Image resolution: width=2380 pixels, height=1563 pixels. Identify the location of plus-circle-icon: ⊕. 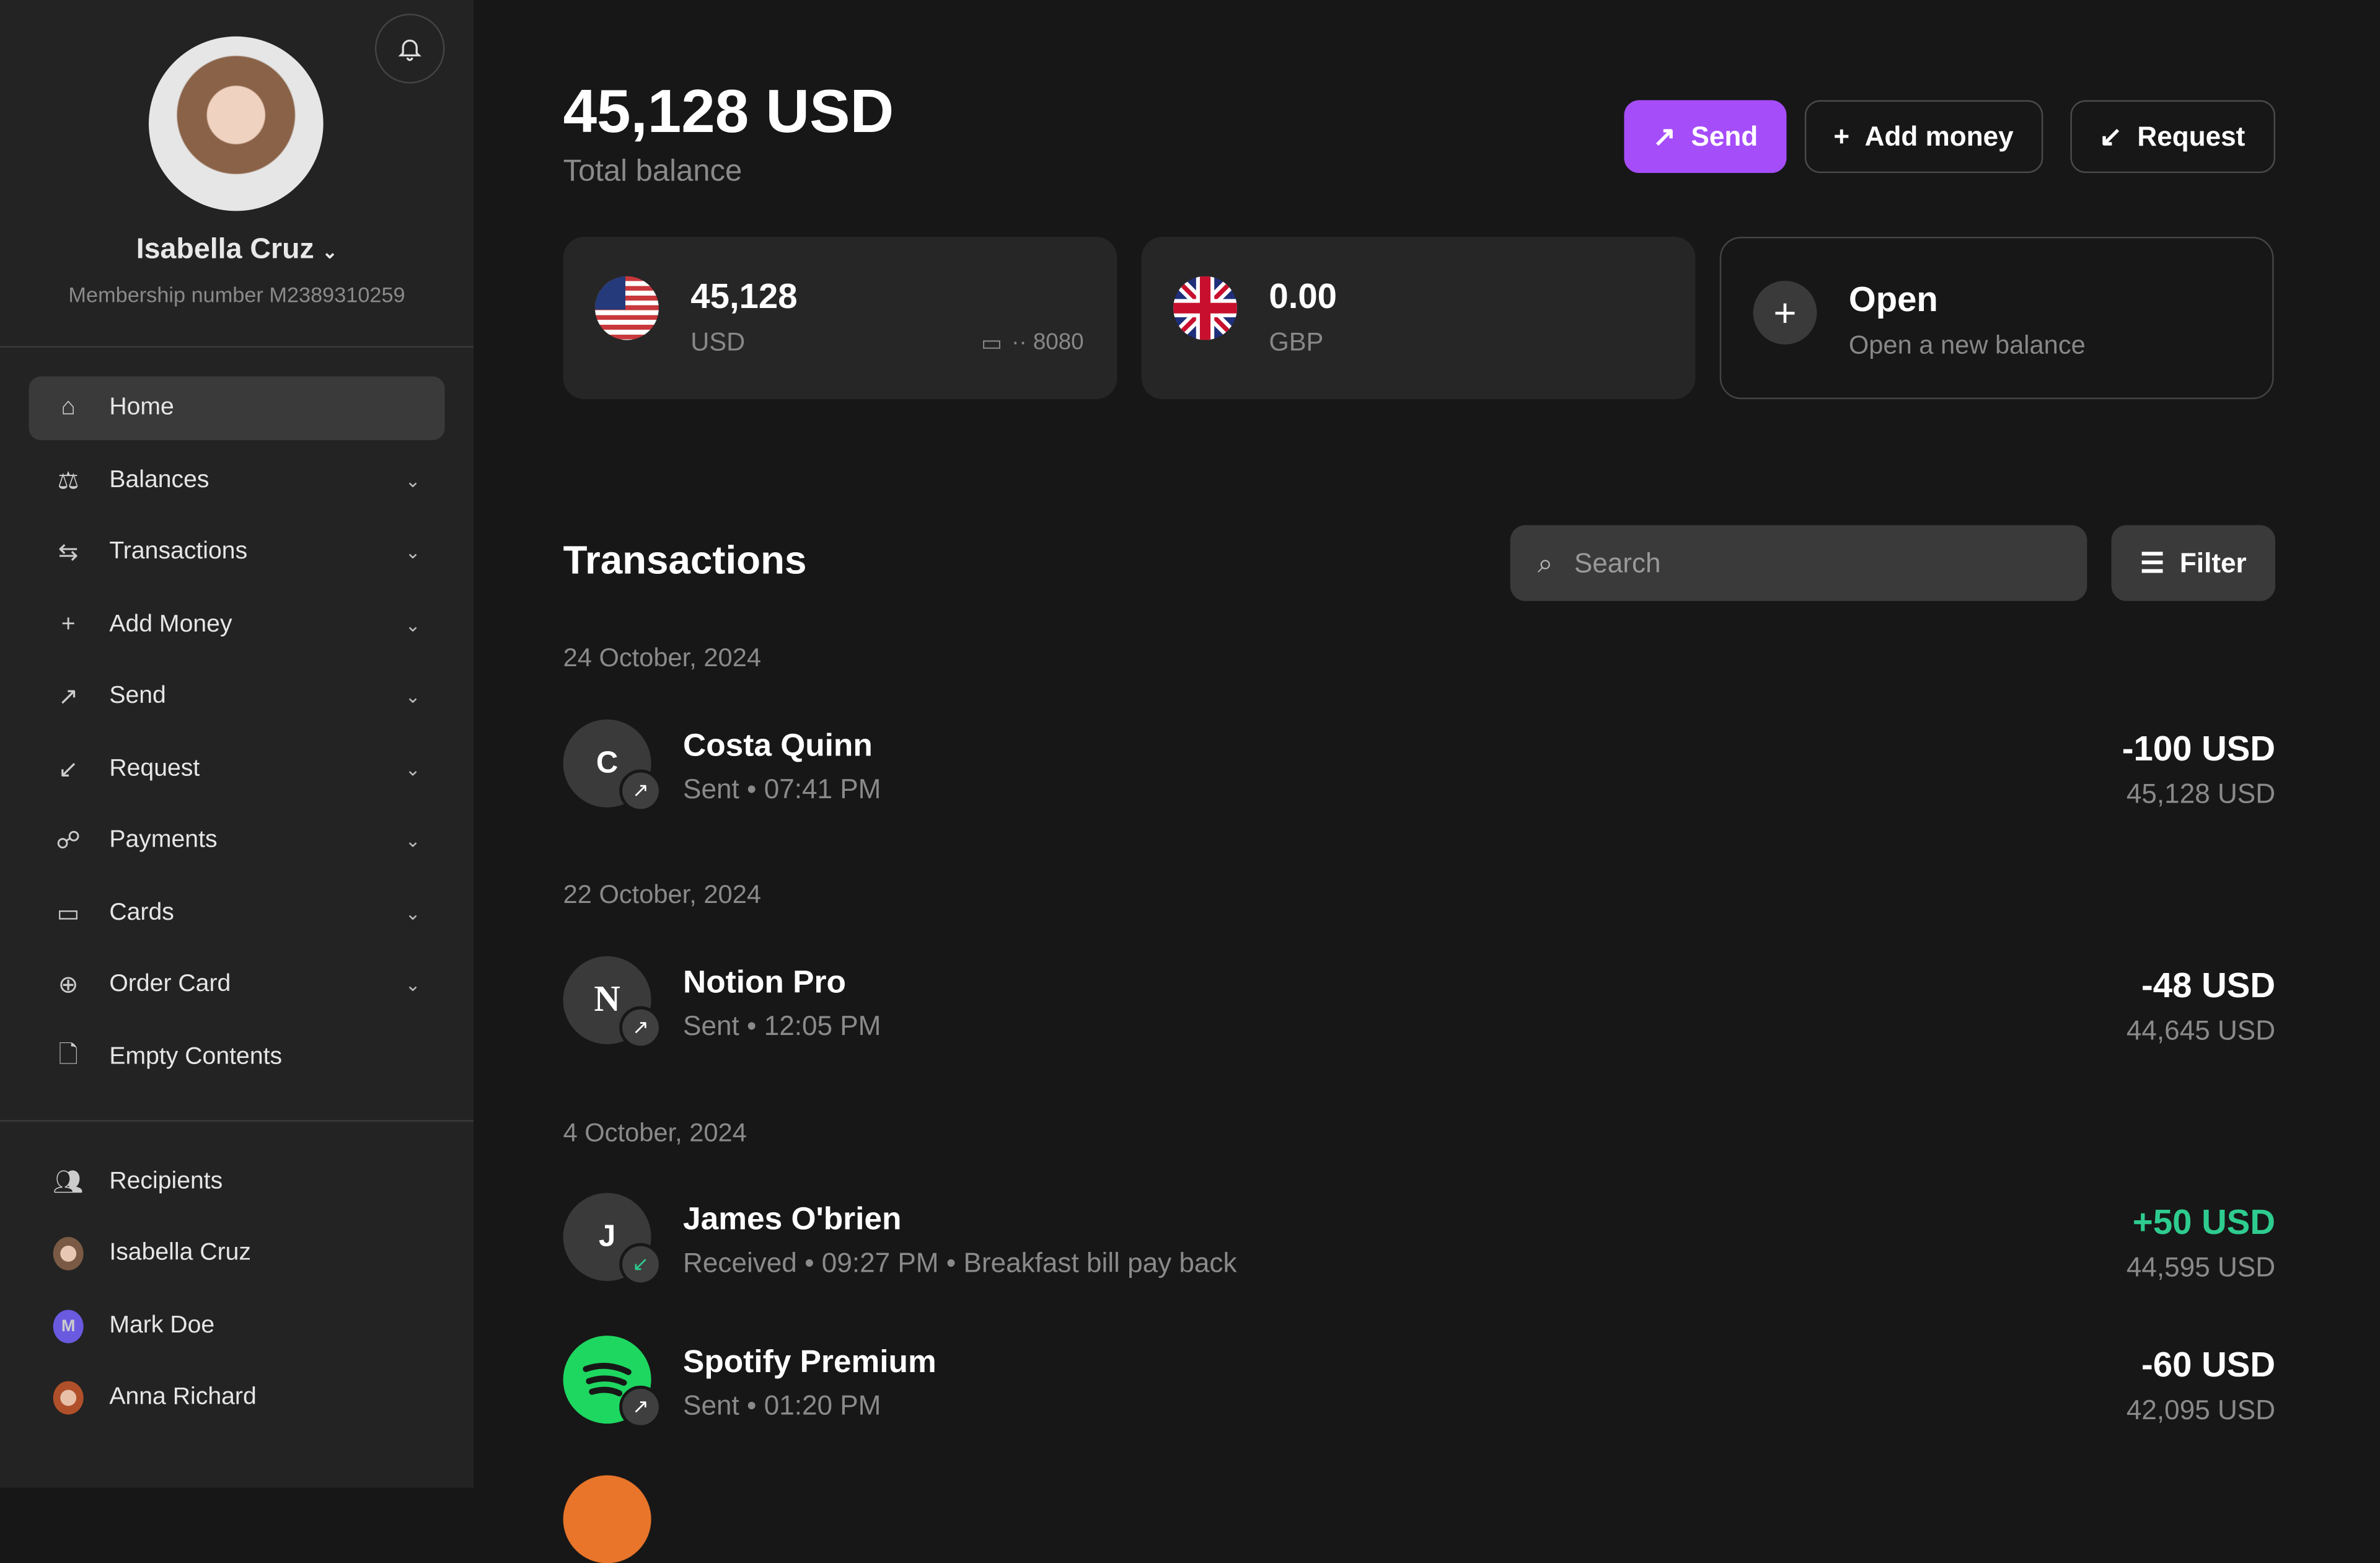
(68, 985).